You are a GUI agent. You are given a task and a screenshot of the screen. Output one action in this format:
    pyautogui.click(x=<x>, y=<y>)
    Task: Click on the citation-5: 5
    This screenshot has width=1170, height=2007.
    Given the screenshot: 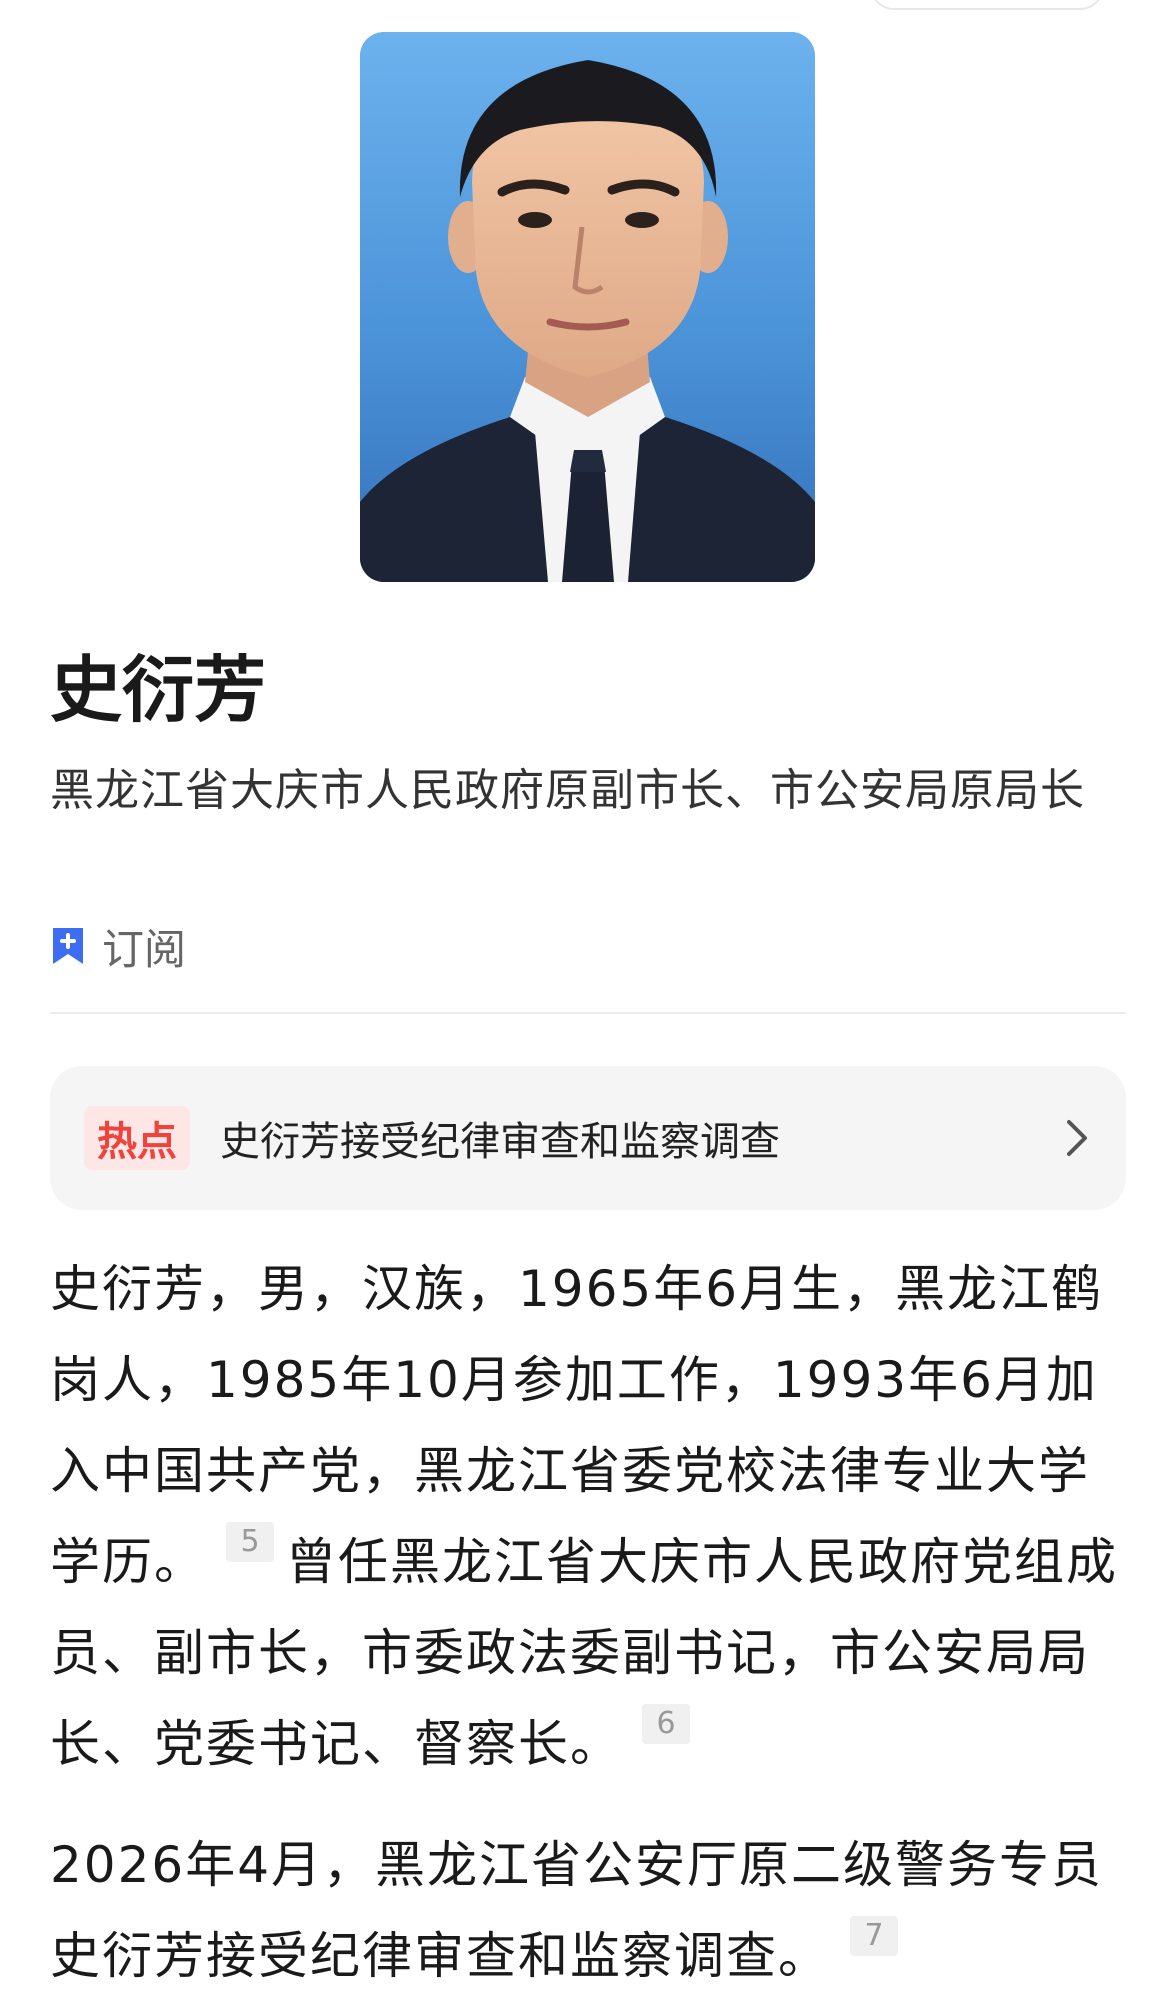 What is the action you would take?
    pyautogui.click(x=250, y=1542)
    